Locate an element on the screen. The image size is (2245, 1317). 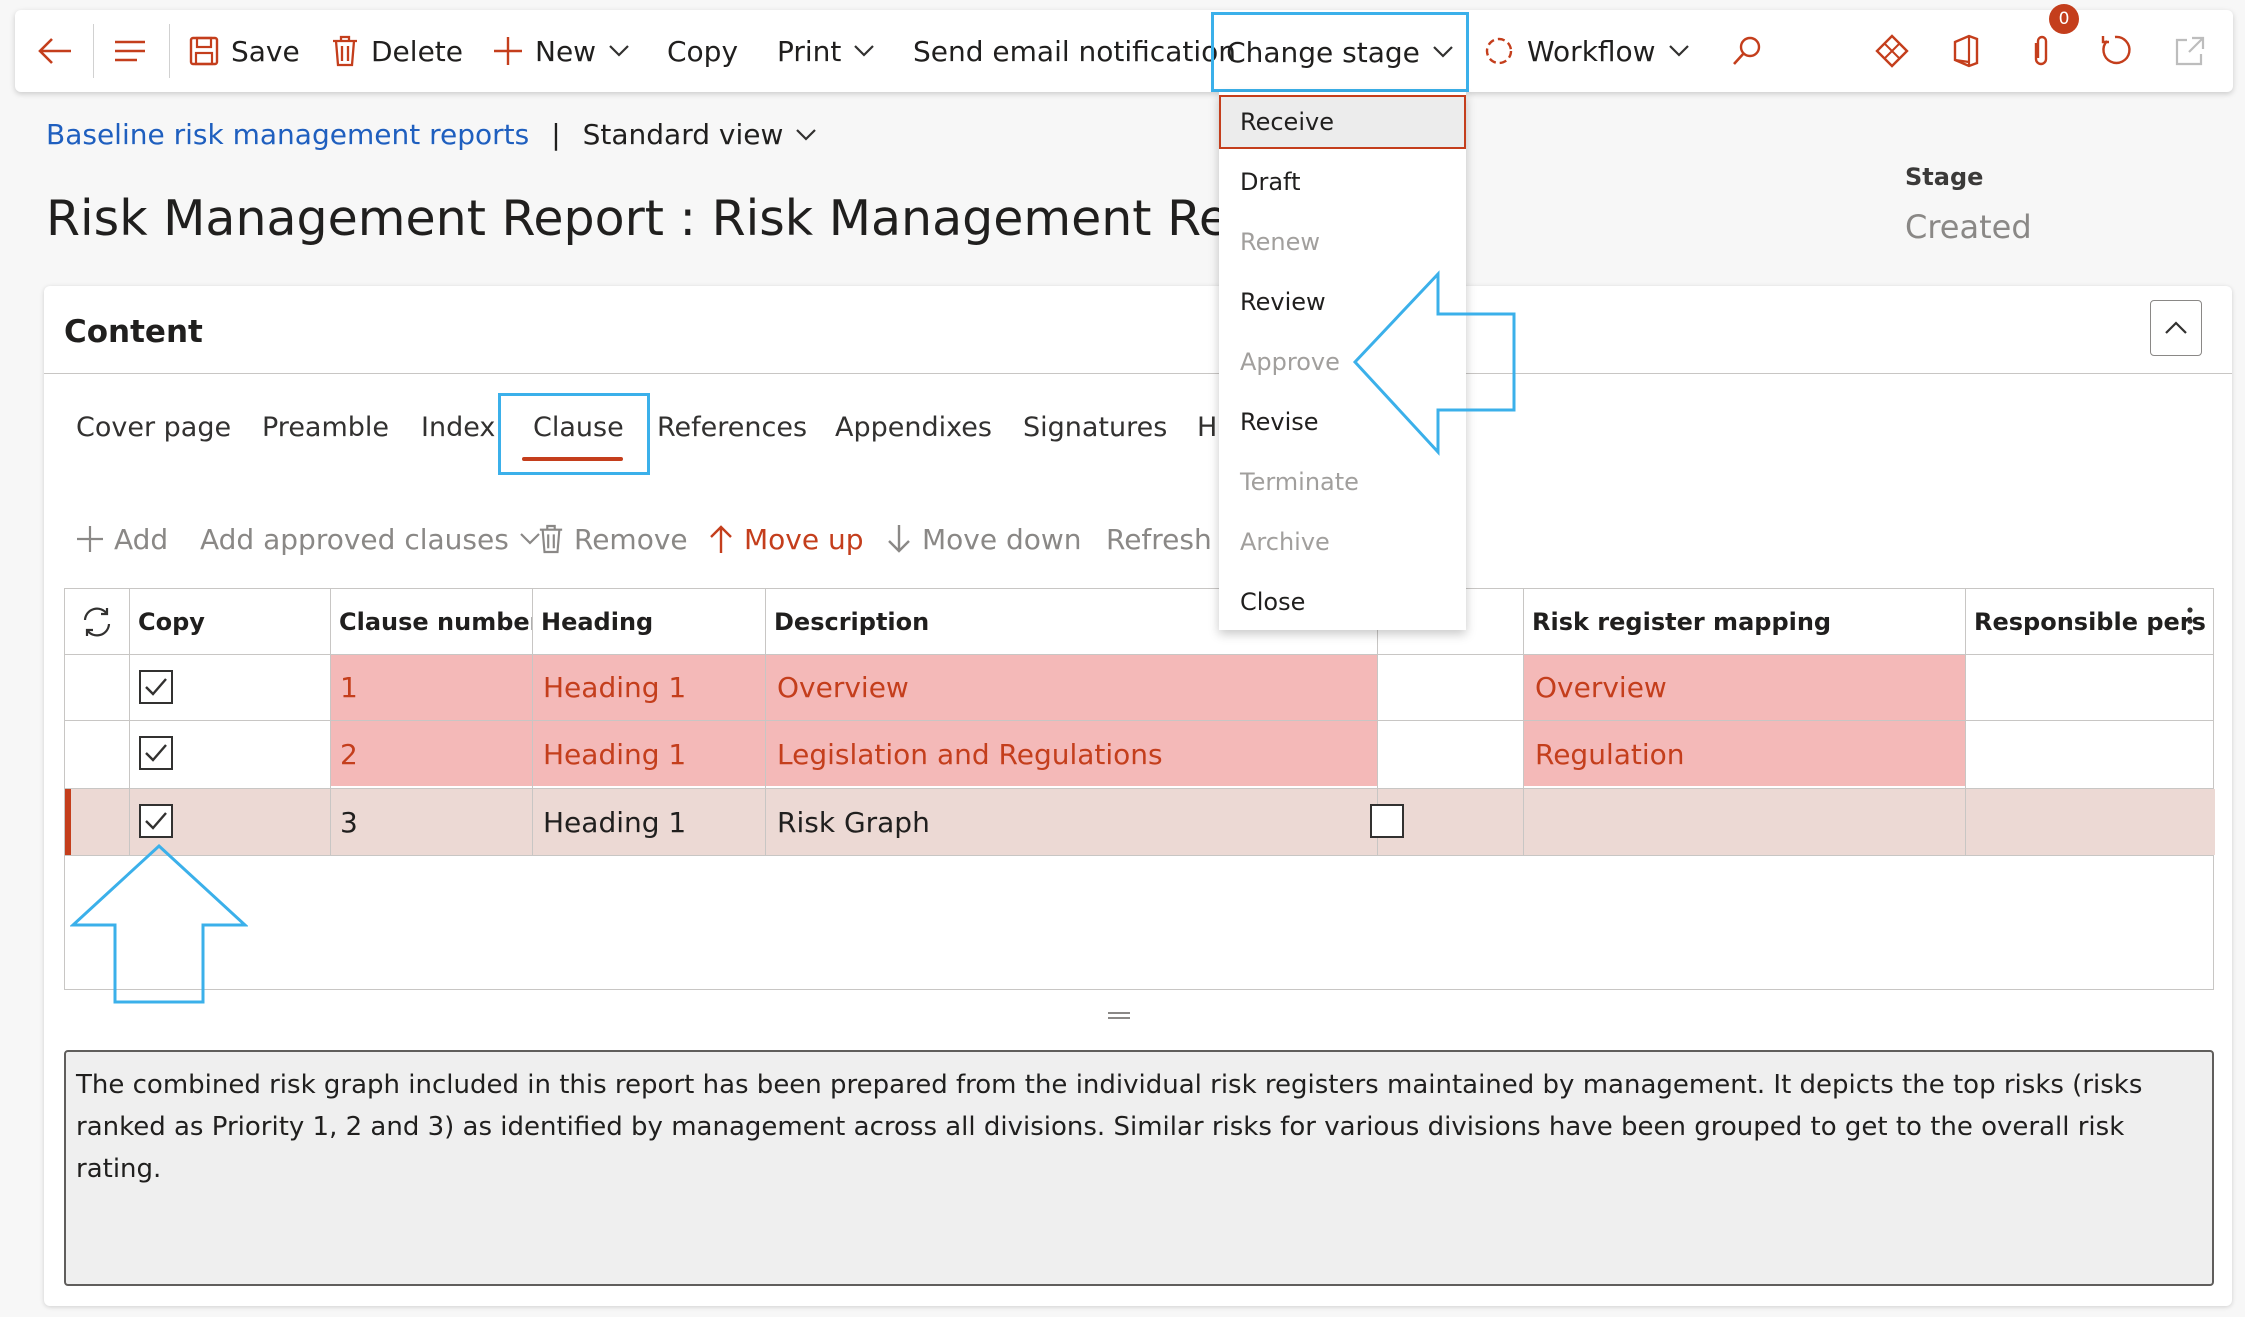
print-button: Print is located at coordinates (826, 51).